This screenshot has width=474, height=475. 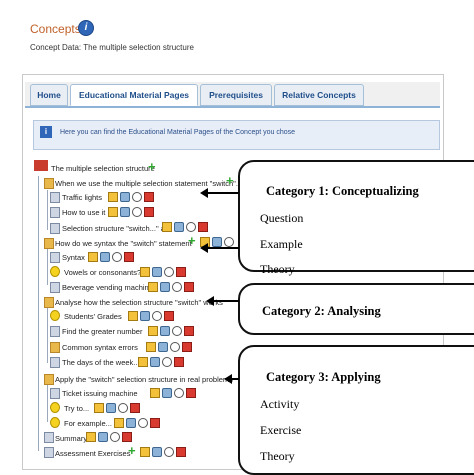 I want to click on tree-item: Ticket issuing machine, so click(x=100, y=393).